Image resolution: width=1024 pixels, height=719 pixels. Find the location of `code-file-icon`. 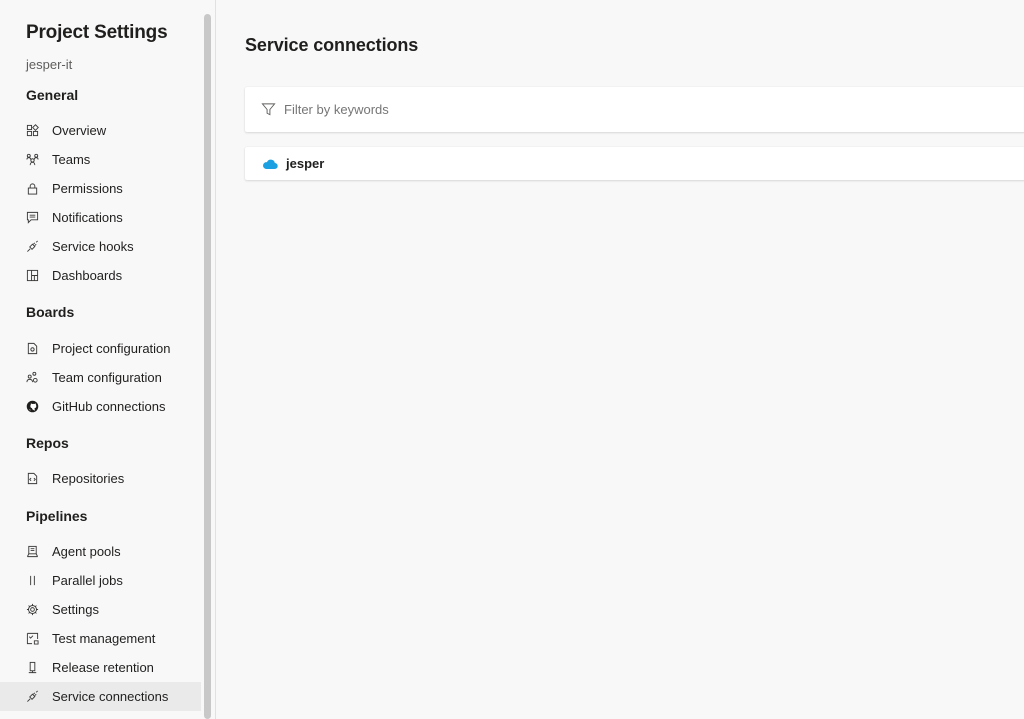

code-file-icon is located at coordinates (32, 479).